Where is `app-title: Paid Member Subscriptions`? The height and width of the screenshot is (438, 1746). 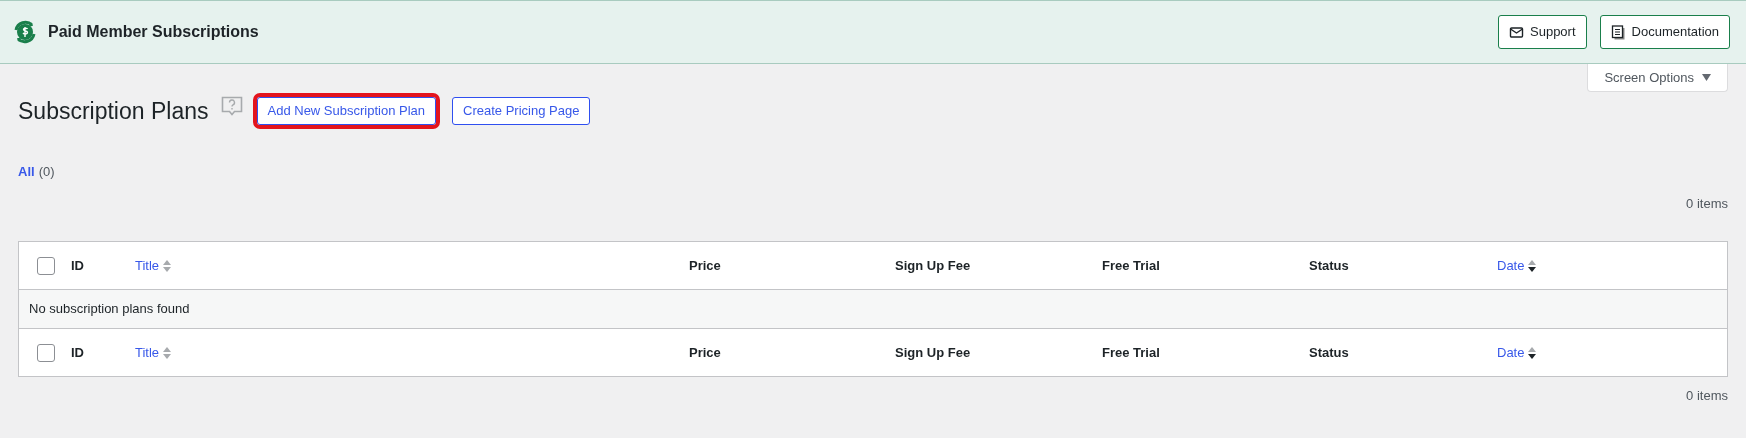 app-title: Paid Member Subscriptions is located at coordinates (153, 32).